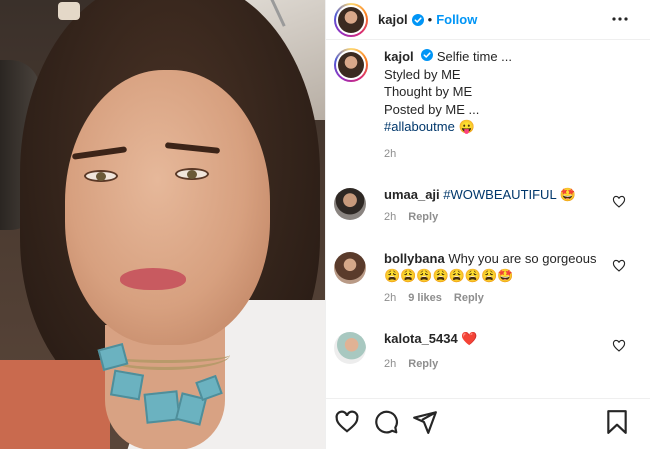 The image size is (650, 449). What do you see at coordinates (617, 422) in the screenshot?
I see `bookmark-icon` at bounding box center [617, 422].